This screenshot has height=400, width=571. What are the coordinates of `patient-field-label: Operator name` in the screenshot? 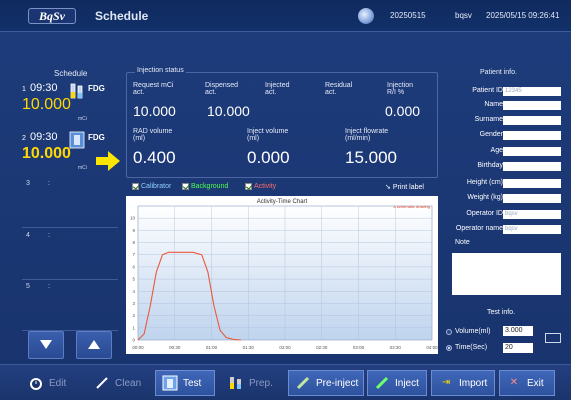 It's located at (479, 228).